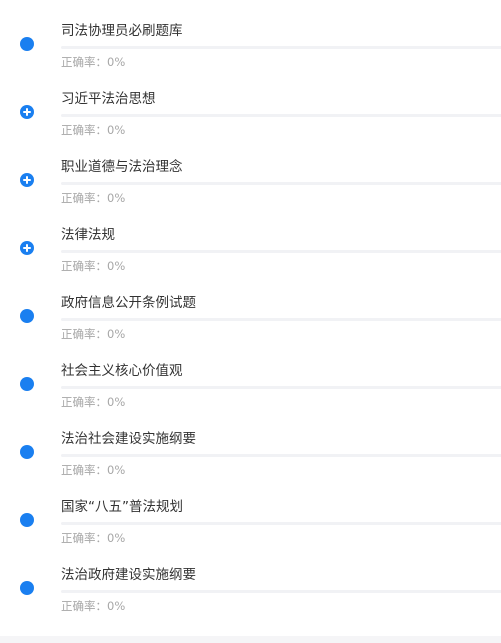  What do you see at coordinates (250, 192) in the screenshot?
I see `chapter-item-3: 职业道德与法治理念 正确率：0%` at bounding box center [250, 192].